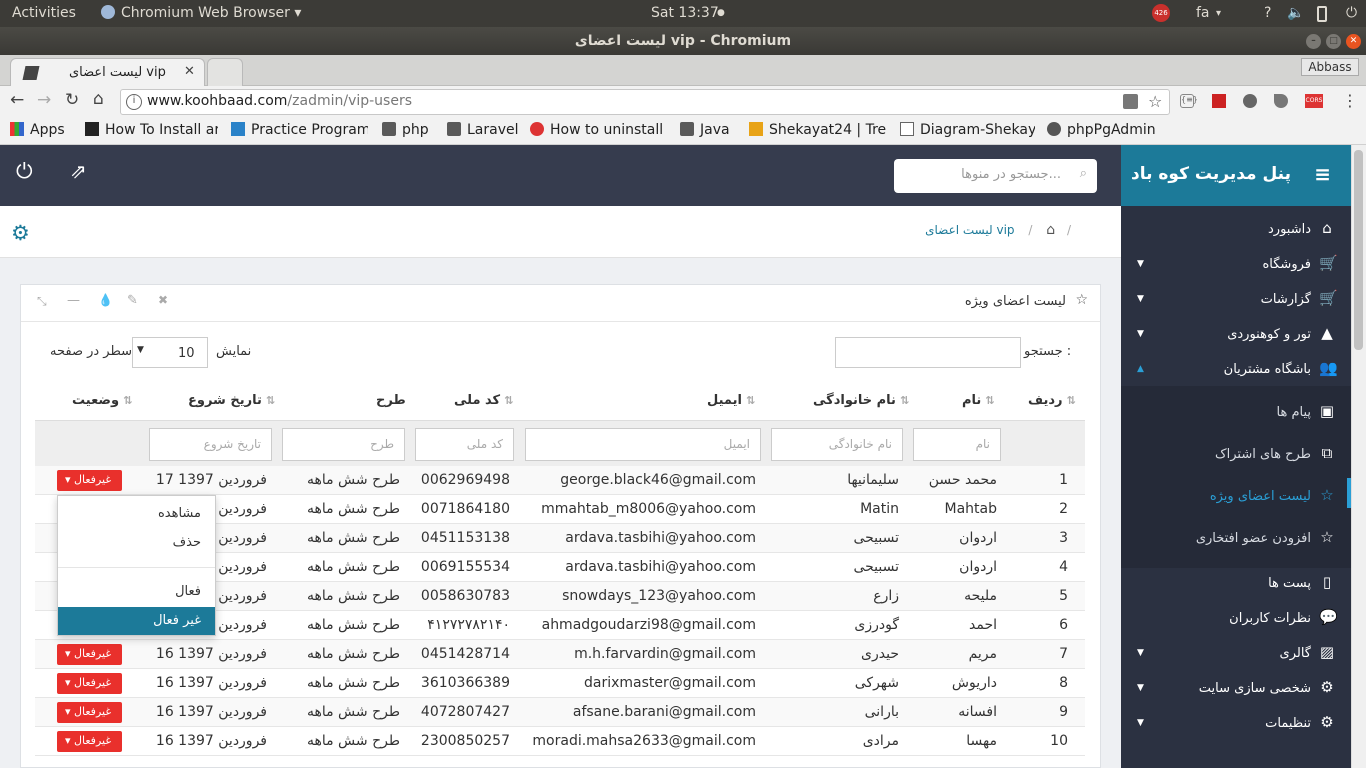 The height and width of the screenshot is (768, 1366). I want to click on bookmark-folder: Java, so click(705, 130).